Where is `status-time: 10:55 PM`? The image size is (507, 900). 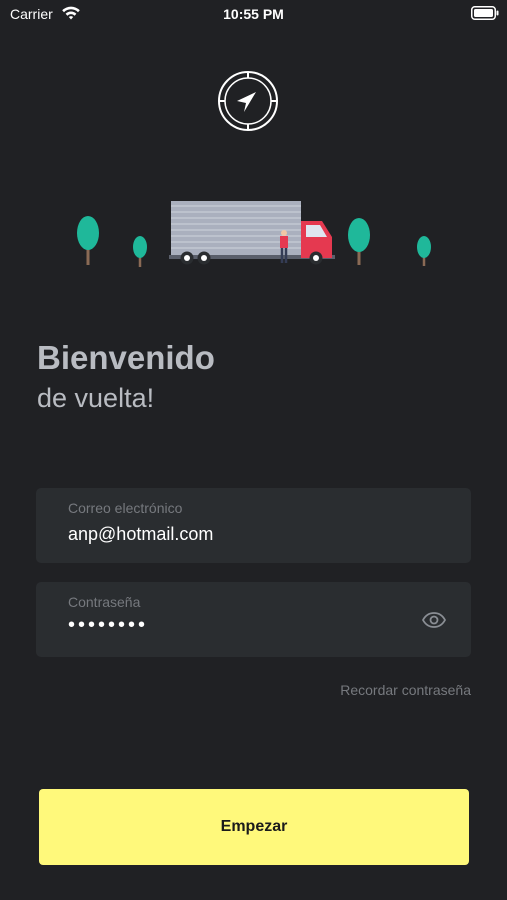 status-time: 10:55 PM is located at coordinates (253, 14).